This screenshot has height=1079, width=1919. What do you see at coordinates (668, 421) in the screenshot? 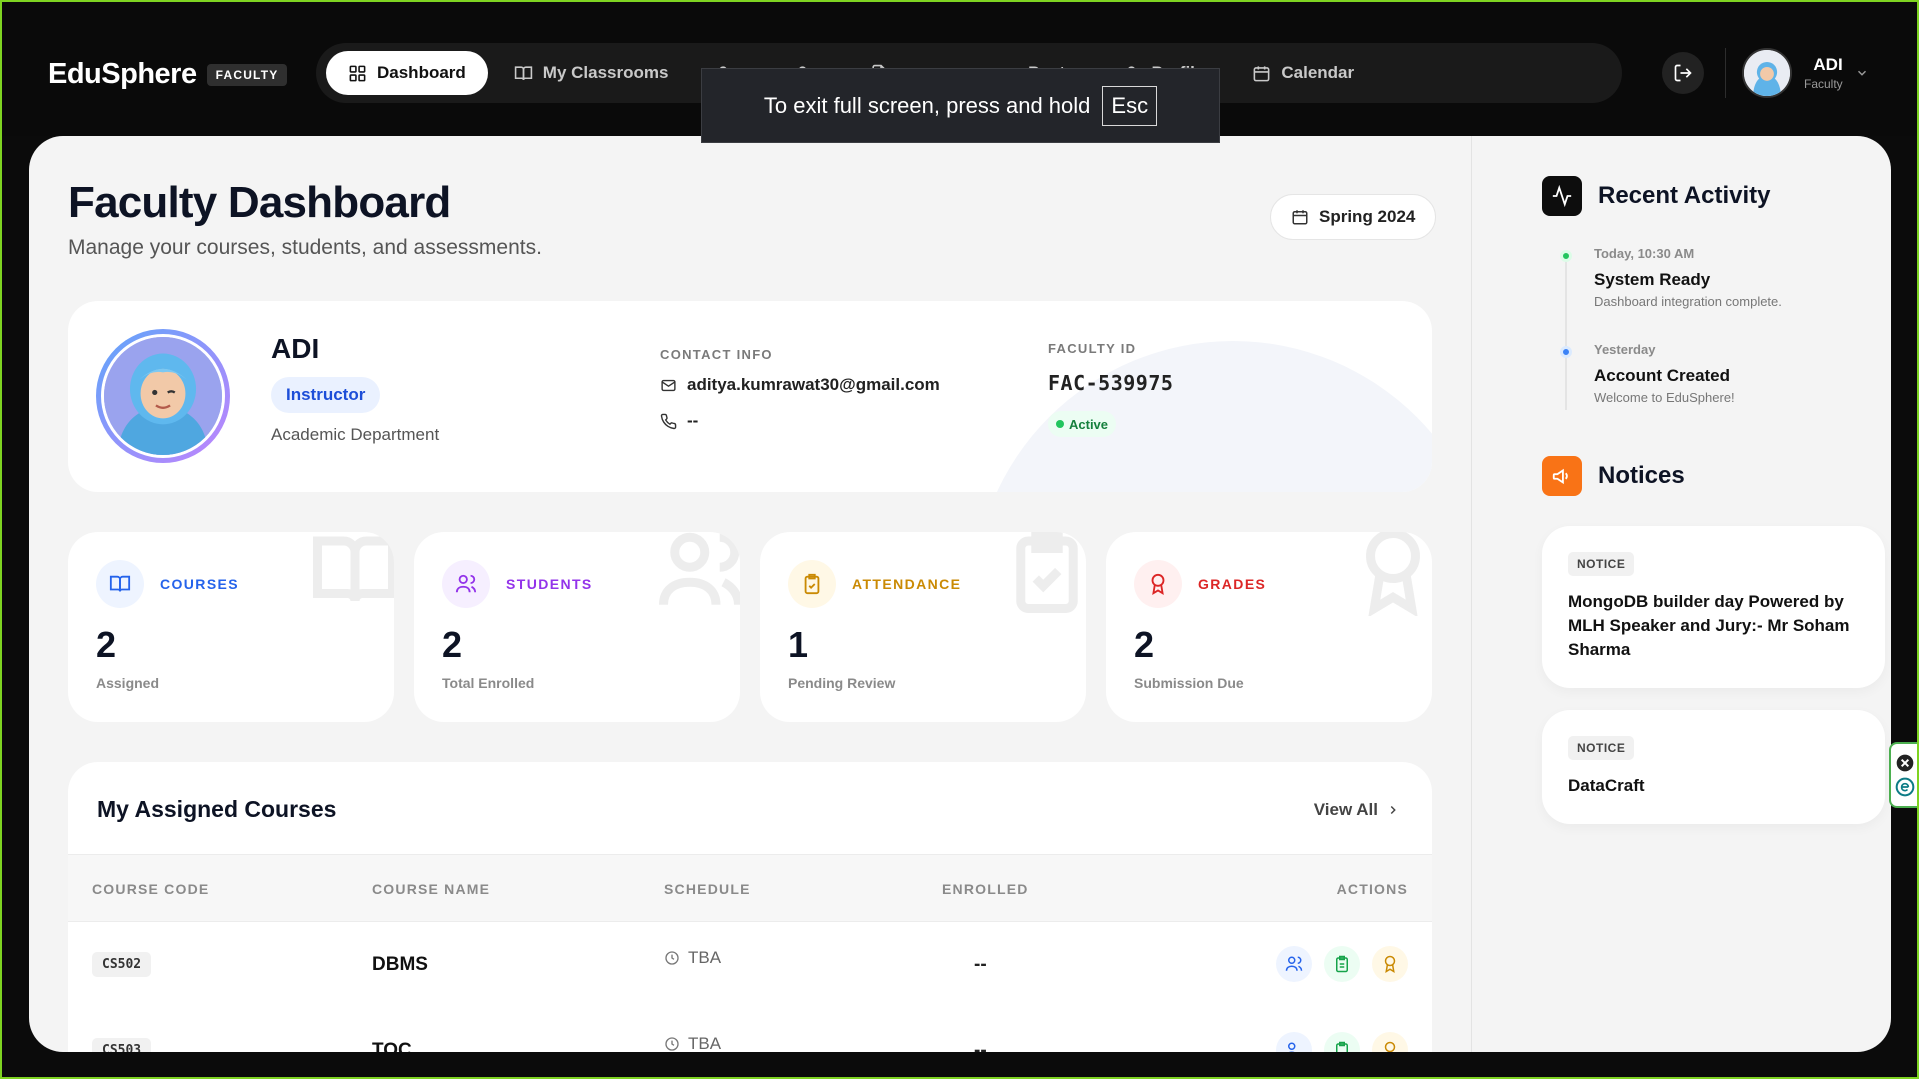
I see `phone-icon` at bounding box center [668, 421].